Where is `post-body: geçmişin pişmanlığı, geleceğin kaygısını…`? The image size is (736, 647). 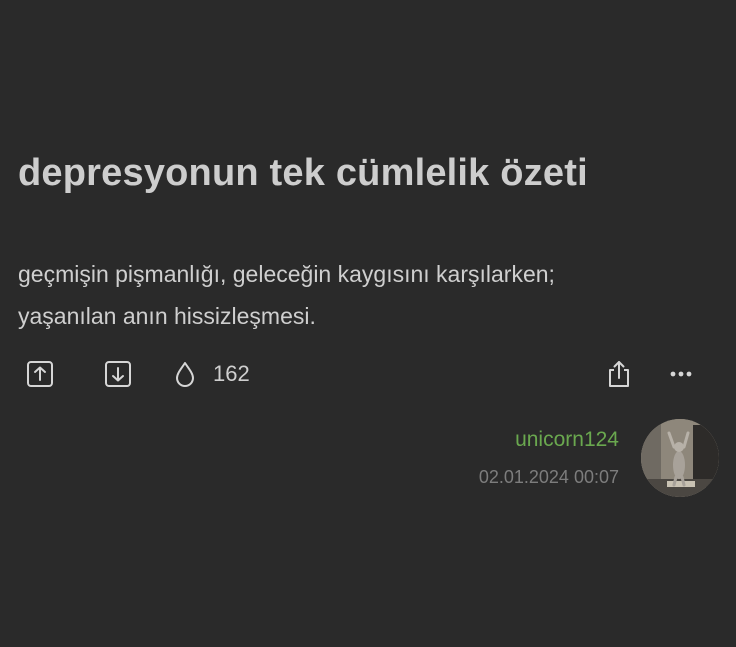
post-body: geçmişin pişmanlığı, geleceğin kaygısını… is located at coordinates (286, 295).